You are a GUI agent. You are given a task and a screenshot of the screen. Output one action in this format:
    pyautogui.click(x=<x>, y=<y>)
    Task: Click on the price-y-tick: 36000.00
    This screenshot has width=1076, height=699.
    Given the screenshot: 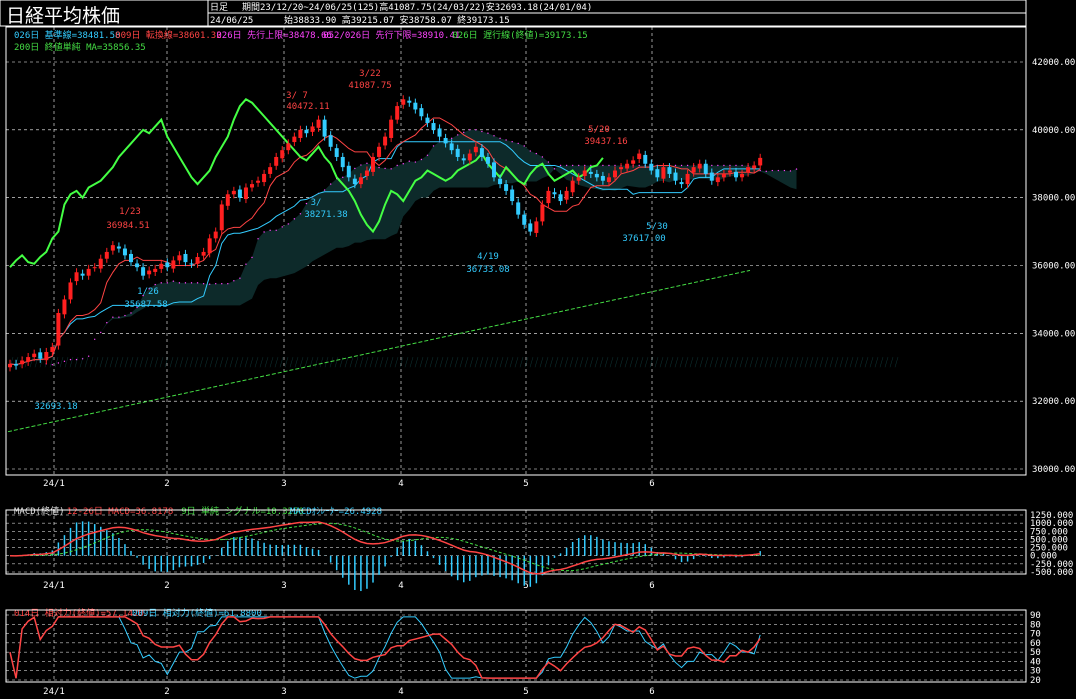 What is the action you would take?
    pyautogui.click(x=1053, y=267)
    